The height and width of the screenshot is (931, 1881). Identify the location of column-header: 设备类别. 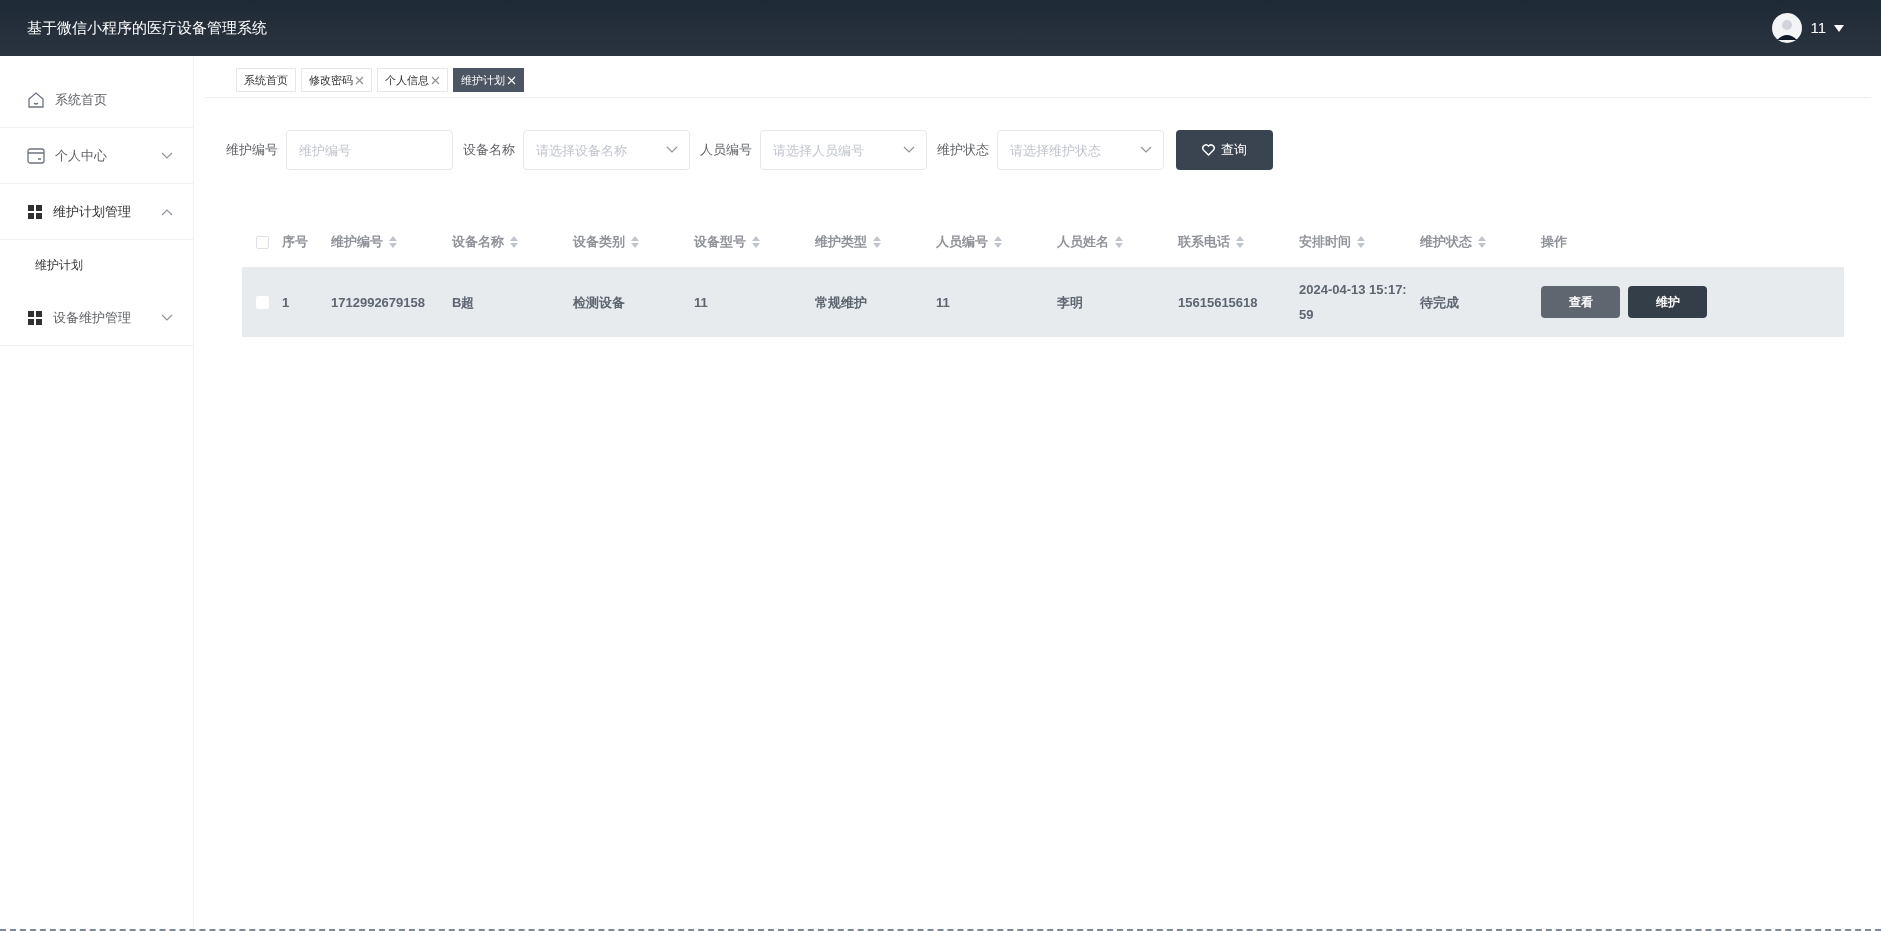
(599, 242).